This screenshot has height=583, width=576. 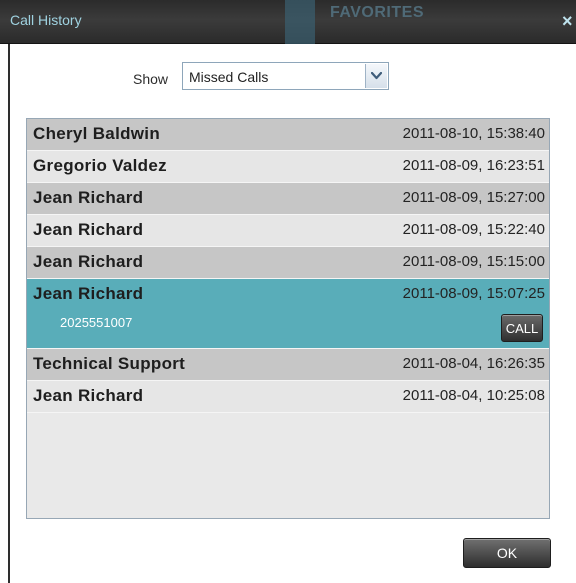 What do you see at coordinates (473, 363) in the screenshot?
I see `call-timestamp: 2011-08-04, 16:26:35` at bounding box center [473, 363].